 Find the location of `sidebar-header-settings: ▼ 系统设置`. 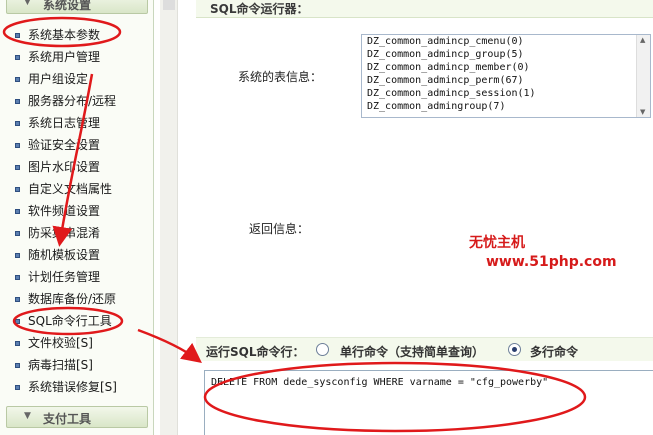

sidebar-header-settings: ▼ 系统设置 is located at coordinates (77, 7).